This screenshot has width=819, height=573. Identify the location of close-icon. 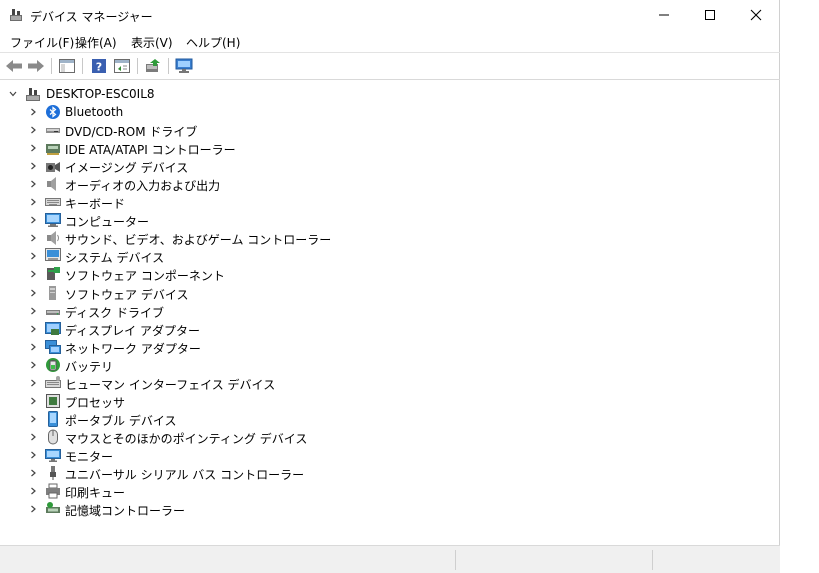
(756, 15).